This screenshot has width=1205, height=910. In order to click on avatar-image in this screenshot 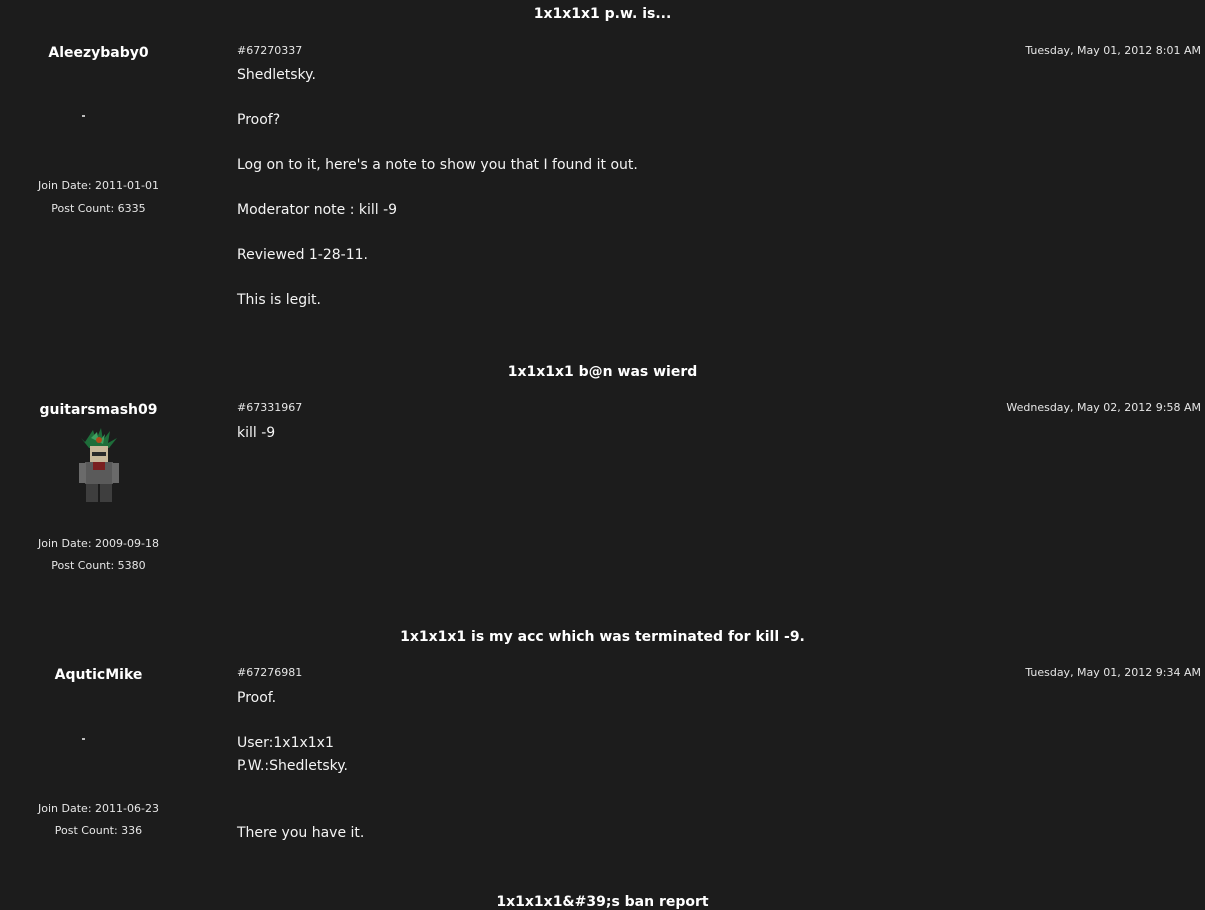, I will do `click(99, 465)`.